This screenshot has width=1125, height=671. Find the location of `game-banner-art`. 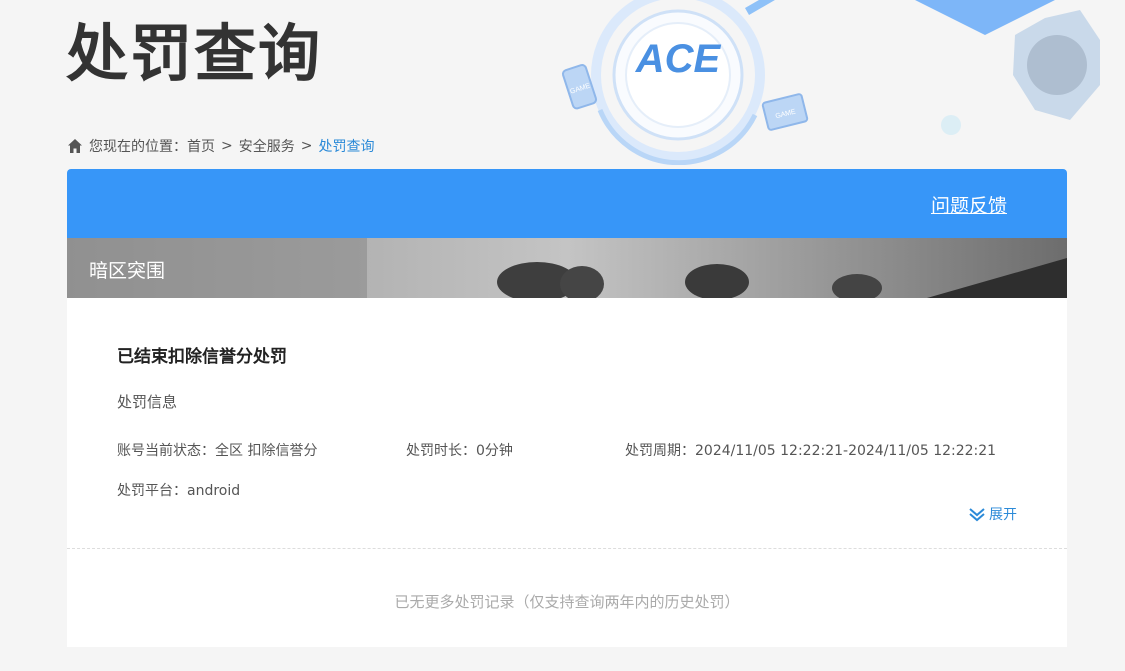

game-banner-art is located at coordinates (567, 268).